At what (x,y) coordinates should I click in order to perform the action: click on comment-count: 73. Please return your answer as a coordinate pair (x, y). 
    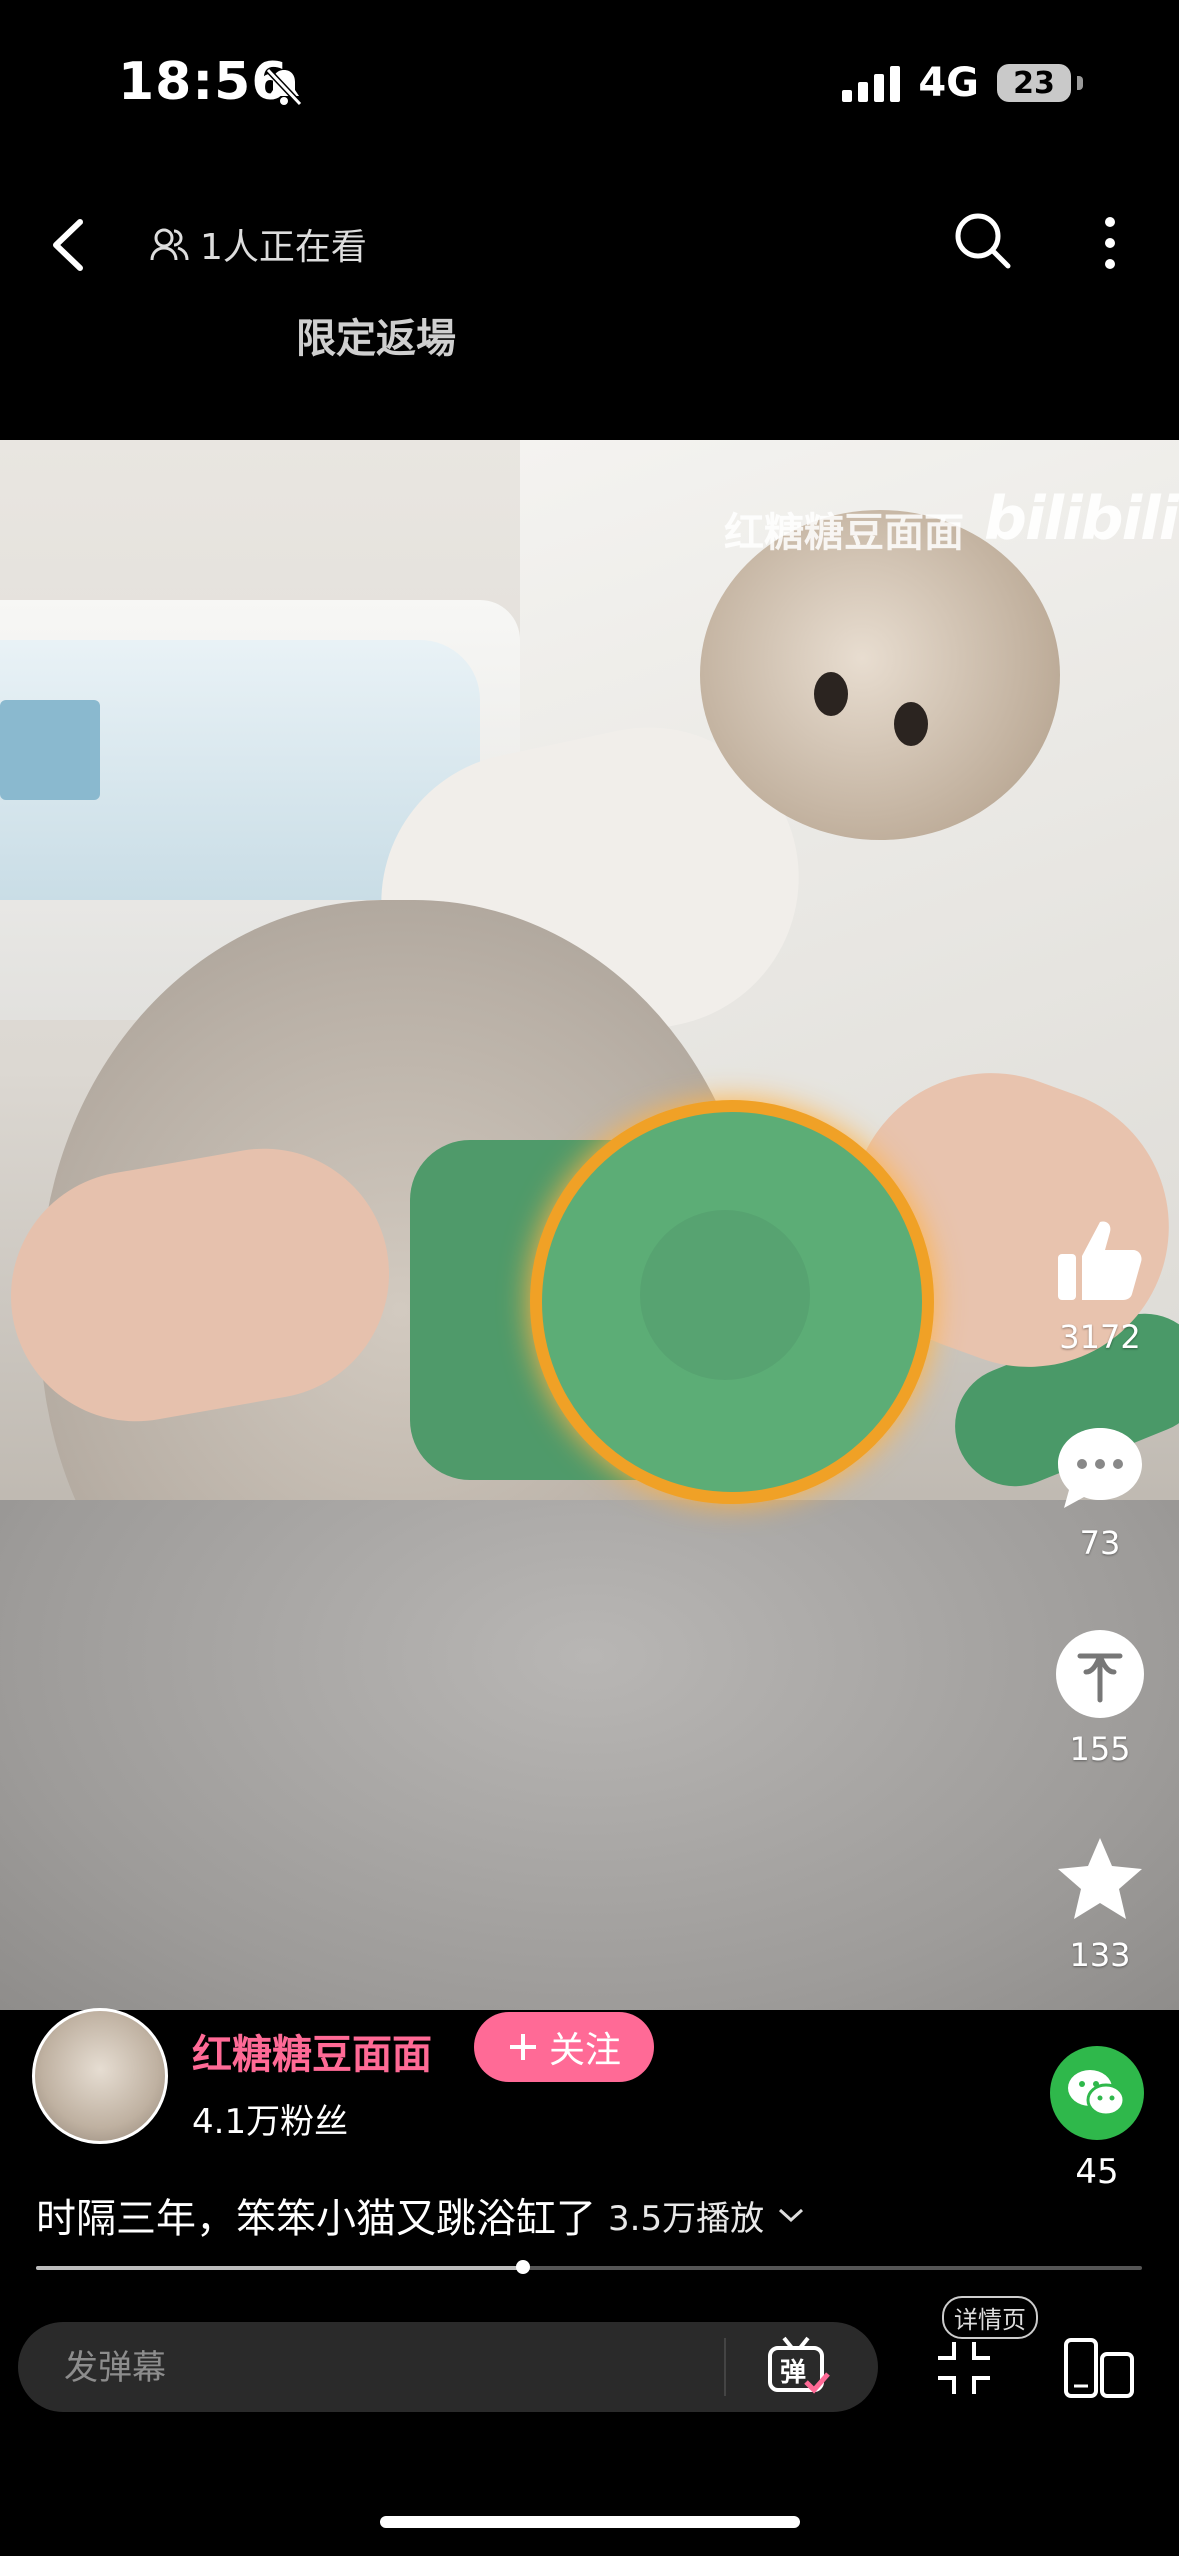
    Looking at the image, I should click on (1100, 1543).